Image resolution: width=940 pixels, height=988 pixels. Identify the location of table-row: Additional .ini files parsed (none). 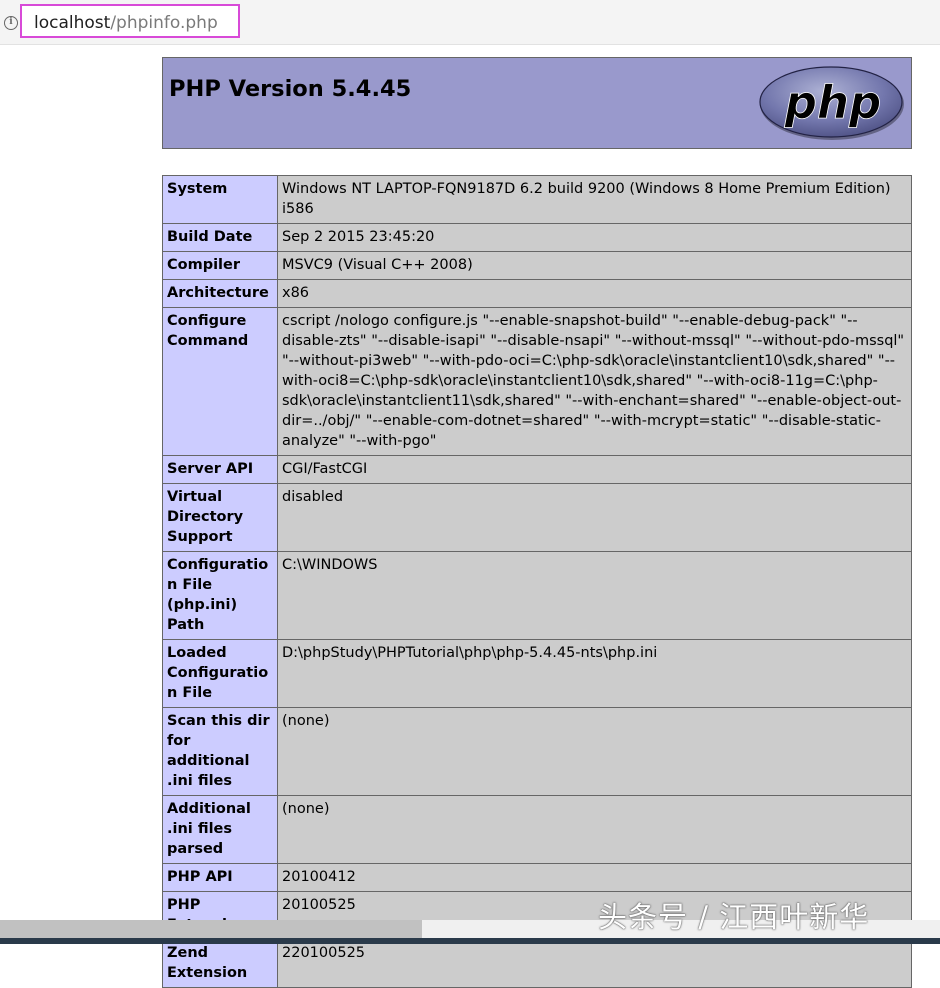
(537, 829).